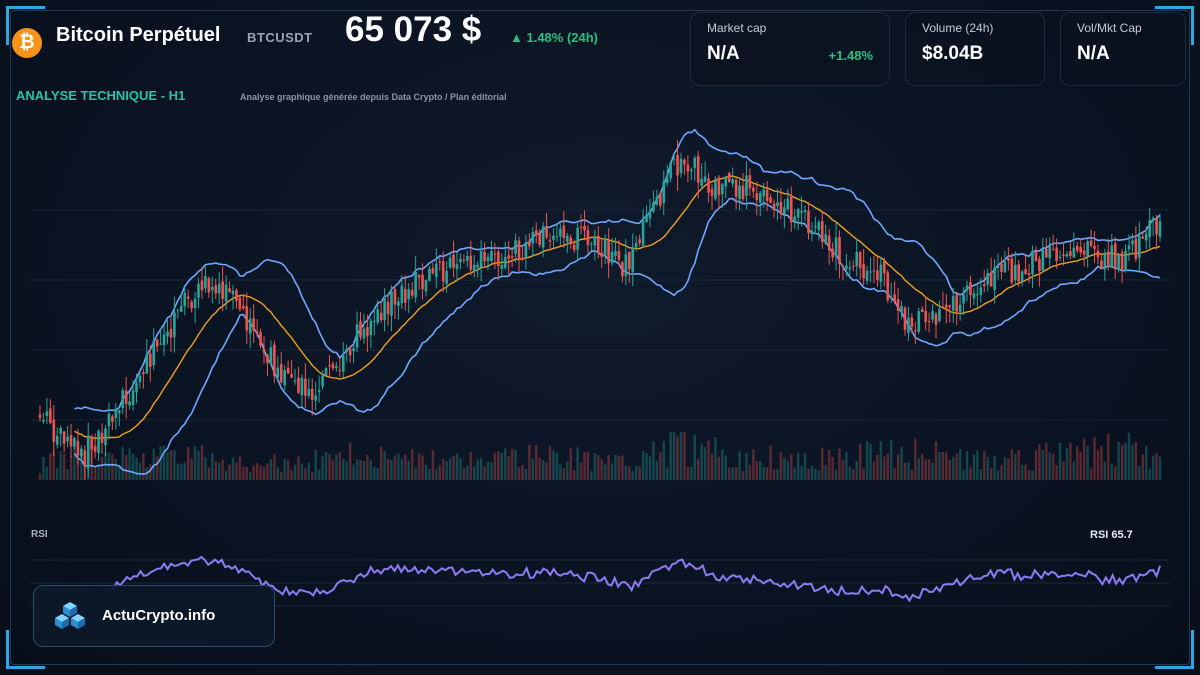  I want to click on volume-bars, so click(600, 456).